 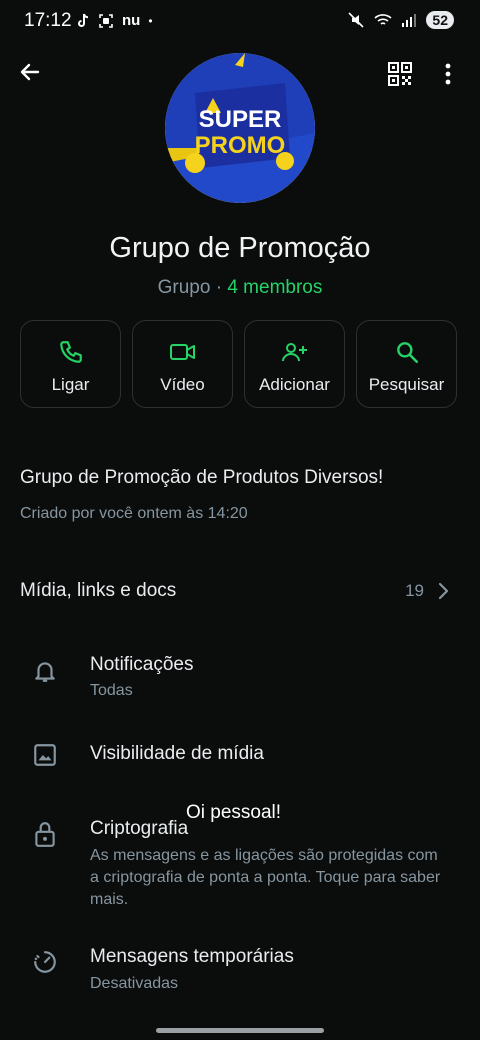 I want to click on notifications-setting: Notificações Todas, so click(x=240, y=678).